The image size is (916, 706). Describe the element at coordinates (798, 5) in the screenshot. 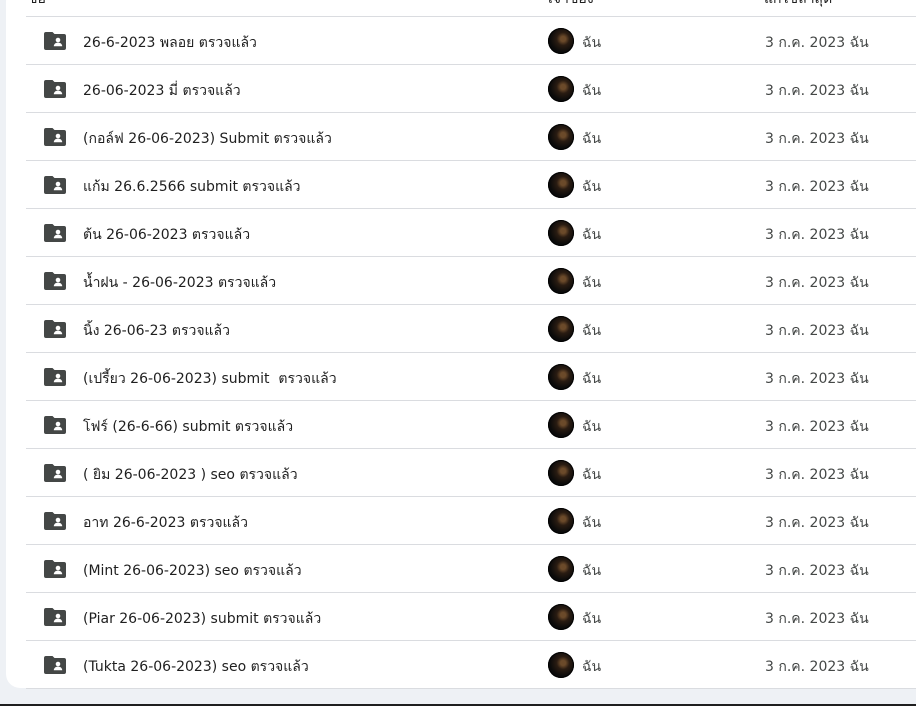

I see `modified-column-header: แก้ไขล่าสุด` at that location.